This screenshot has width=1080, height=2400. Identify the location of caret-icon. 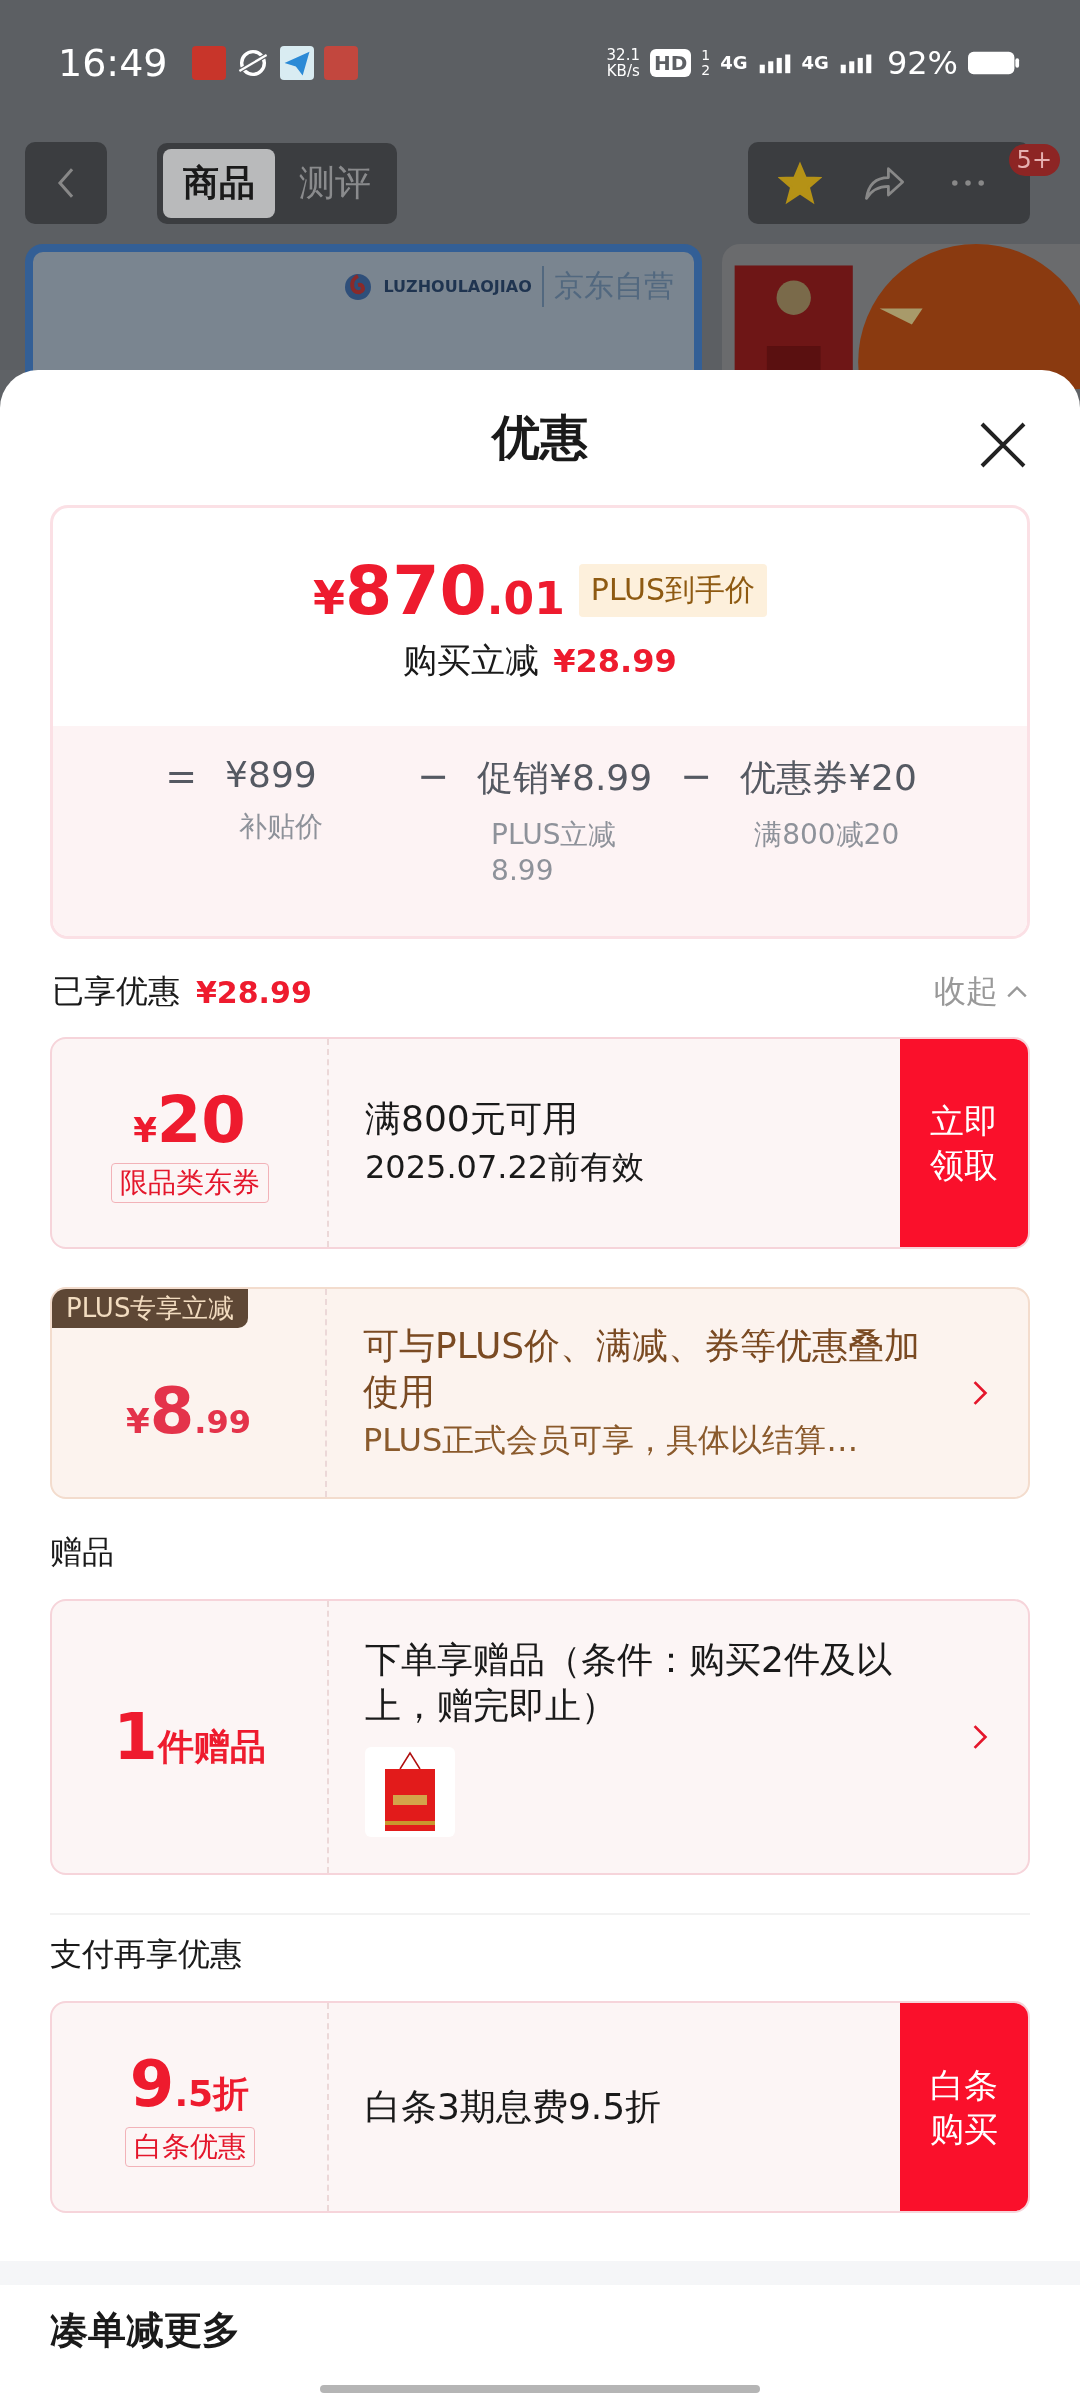
(1017, 992).